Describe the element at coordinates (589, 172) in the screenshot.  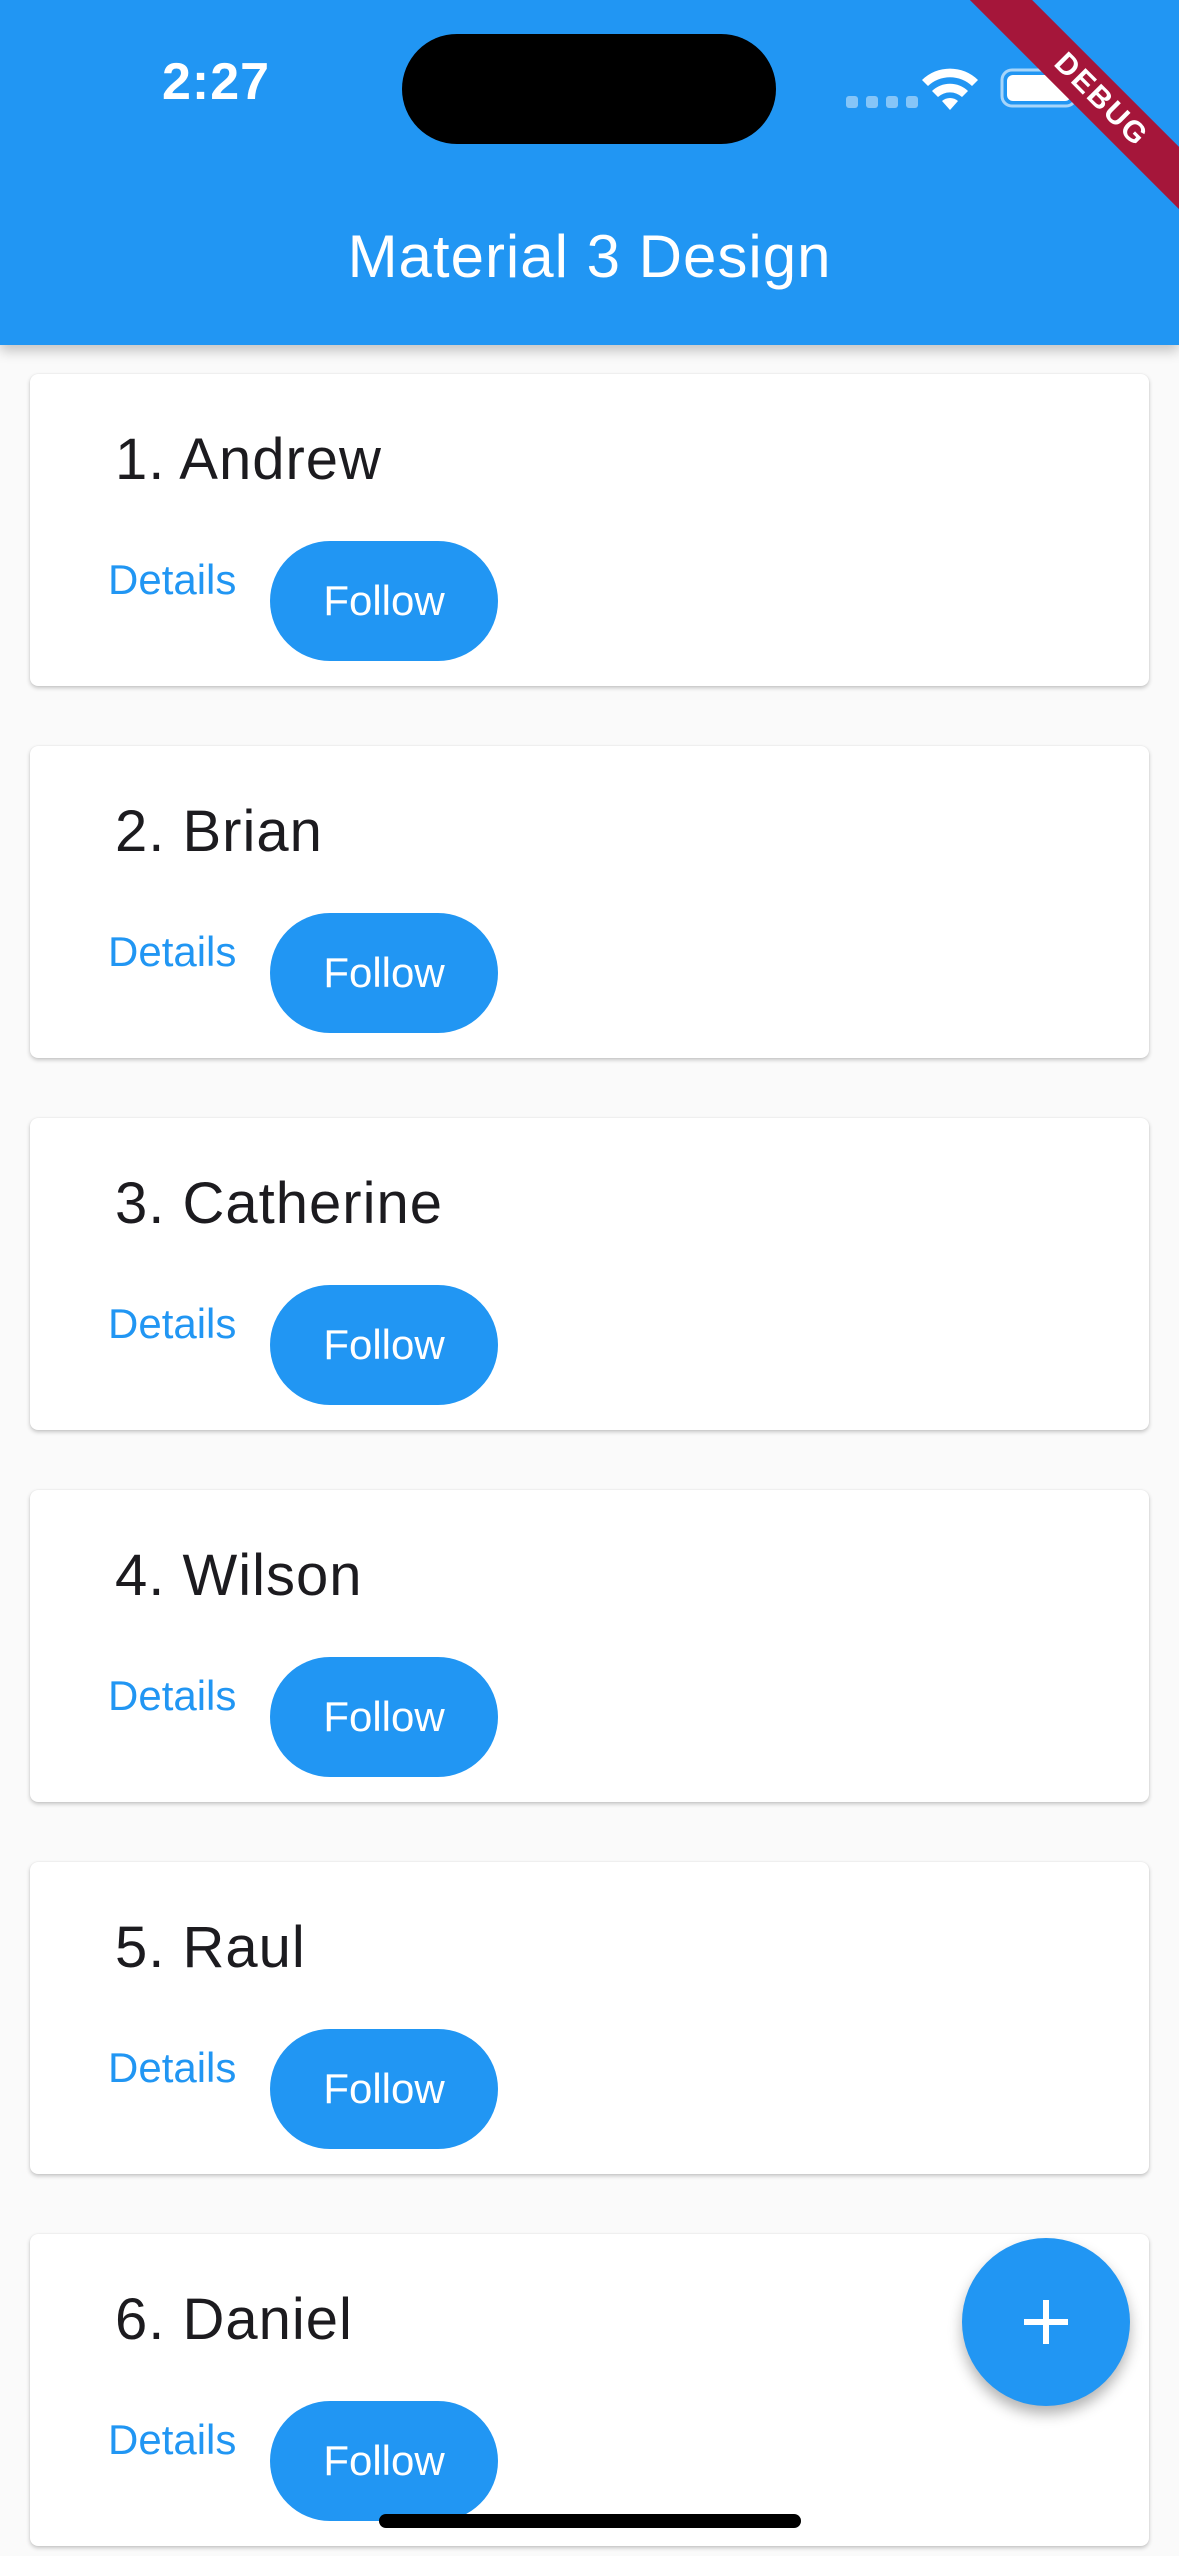
I see `app-bar: 2:27 Material 3 Design` at that location.